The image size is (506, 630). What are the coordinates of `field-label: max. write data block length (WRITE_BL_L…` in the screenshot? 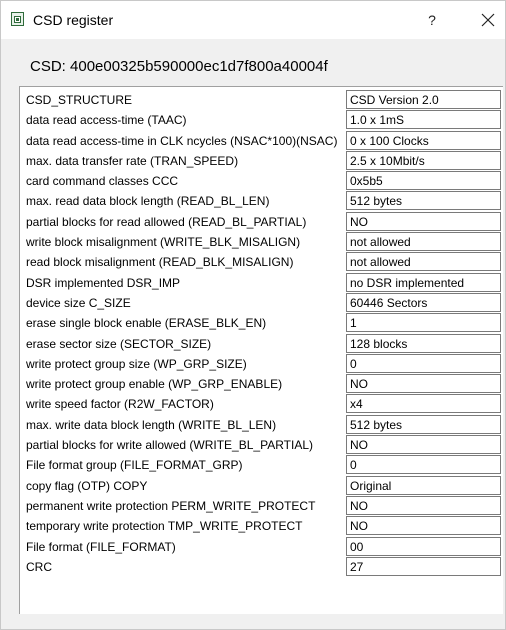 It's located at (151, 424).